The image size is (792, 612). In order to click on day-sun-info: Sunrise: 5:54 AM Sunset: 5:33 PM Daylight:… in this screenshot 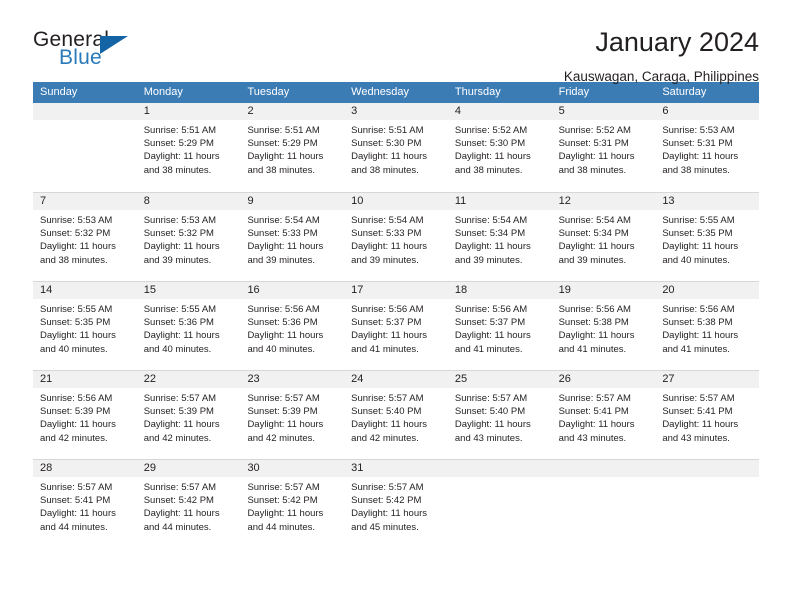, I will do `click(292, 238)`.